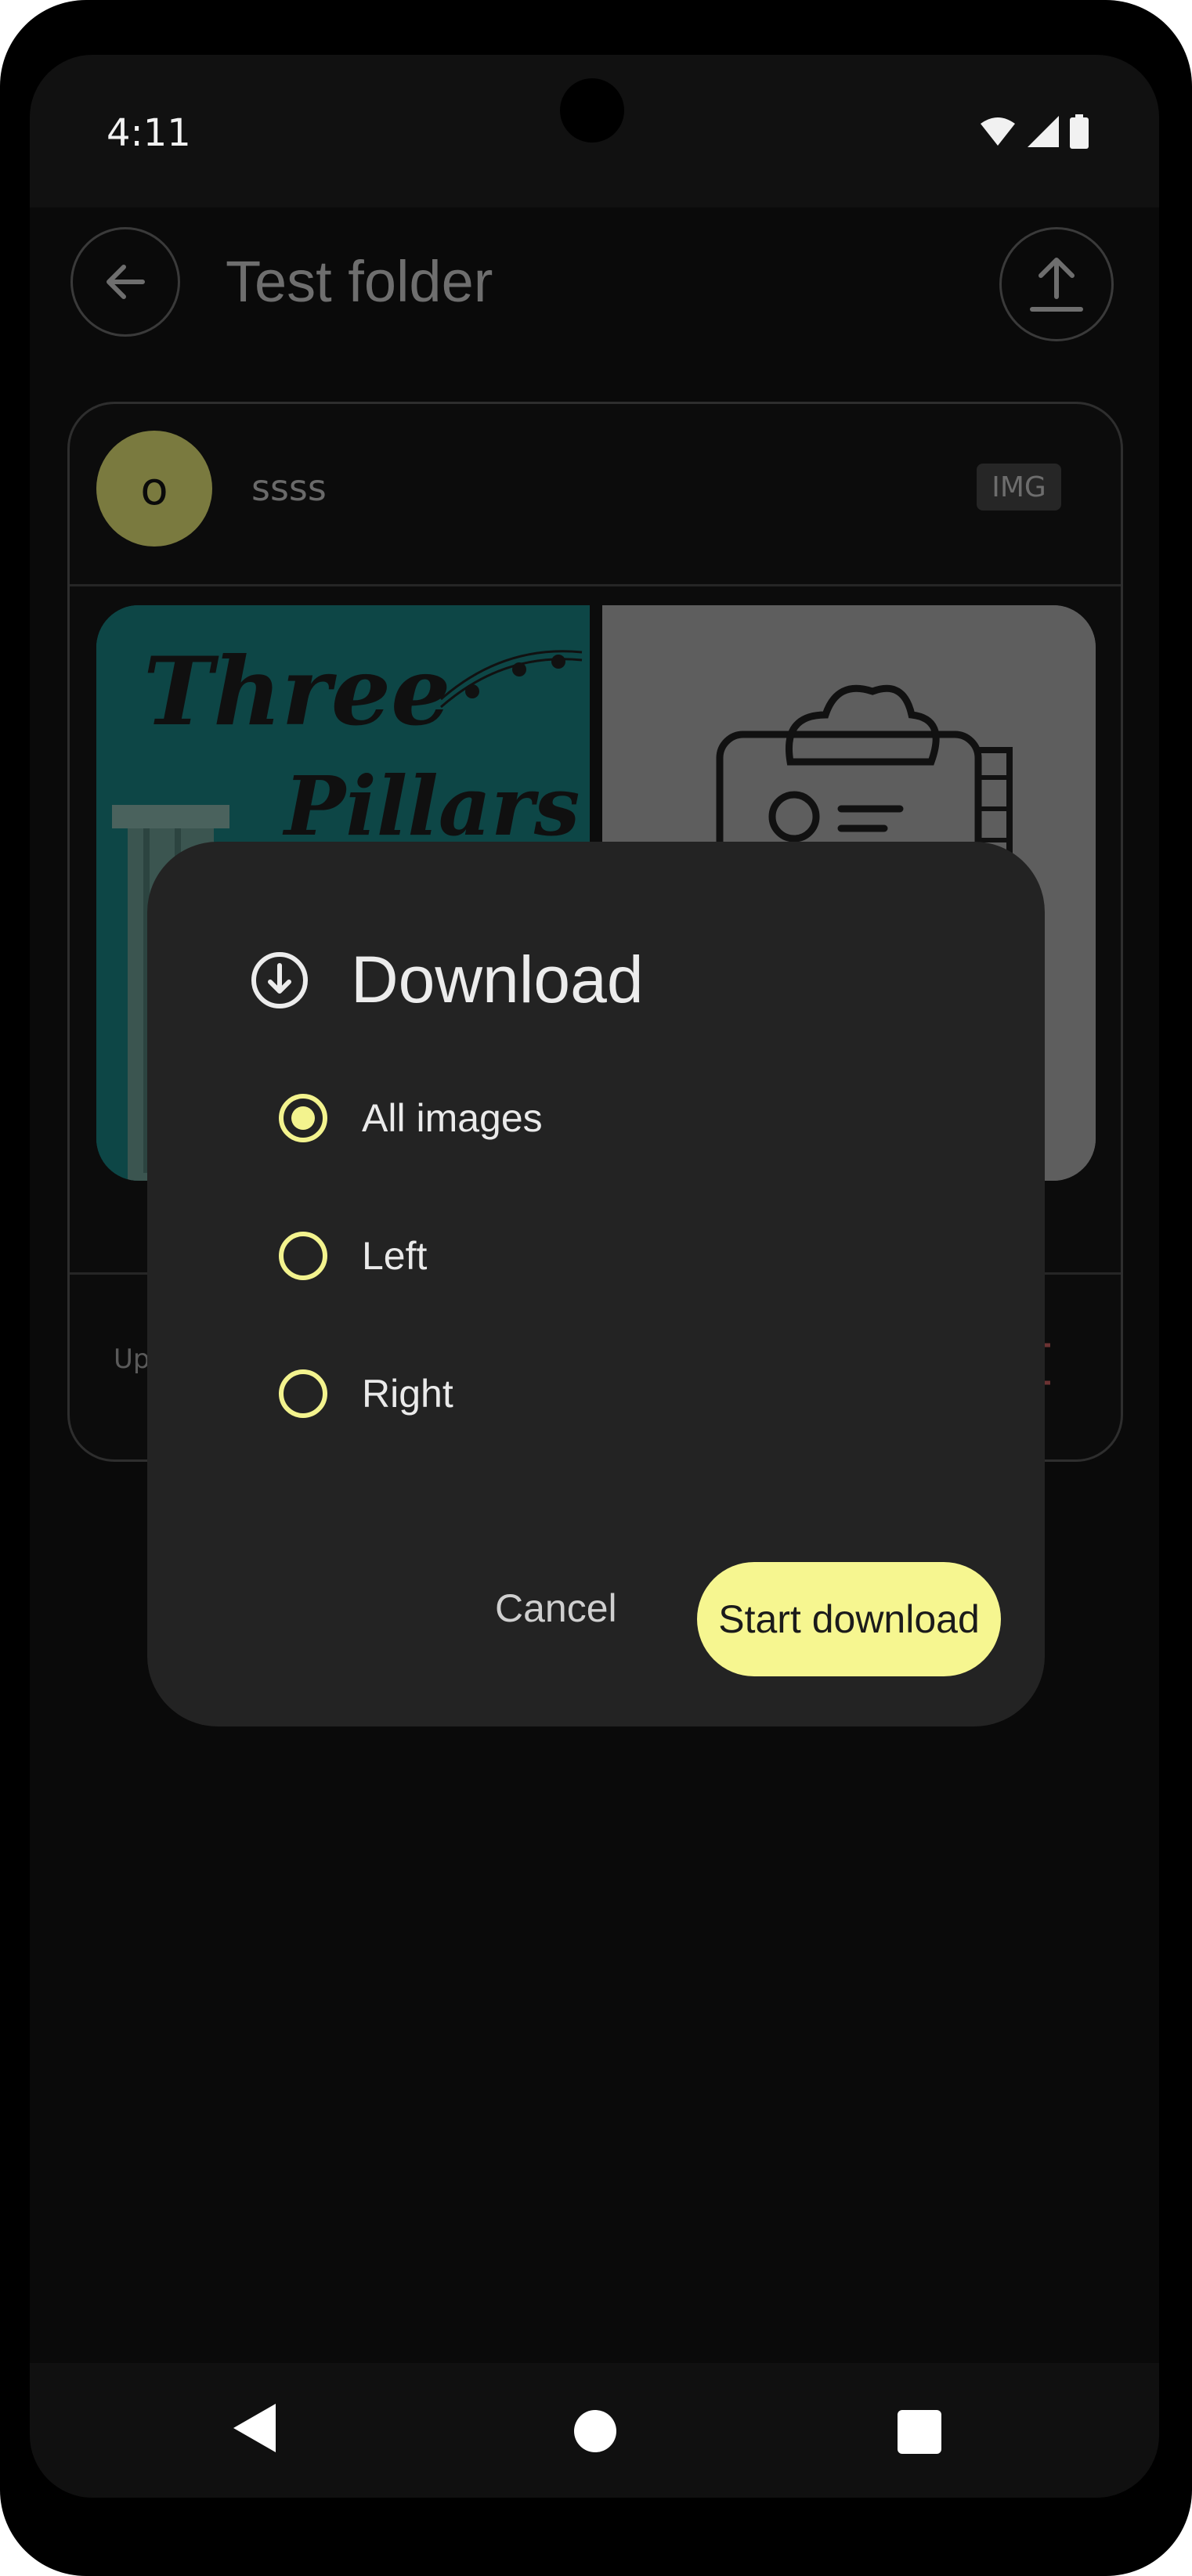 The width and height of the screenshot is (1192, 2576). I want to click on arrow-left-icon, so click(126, 282).